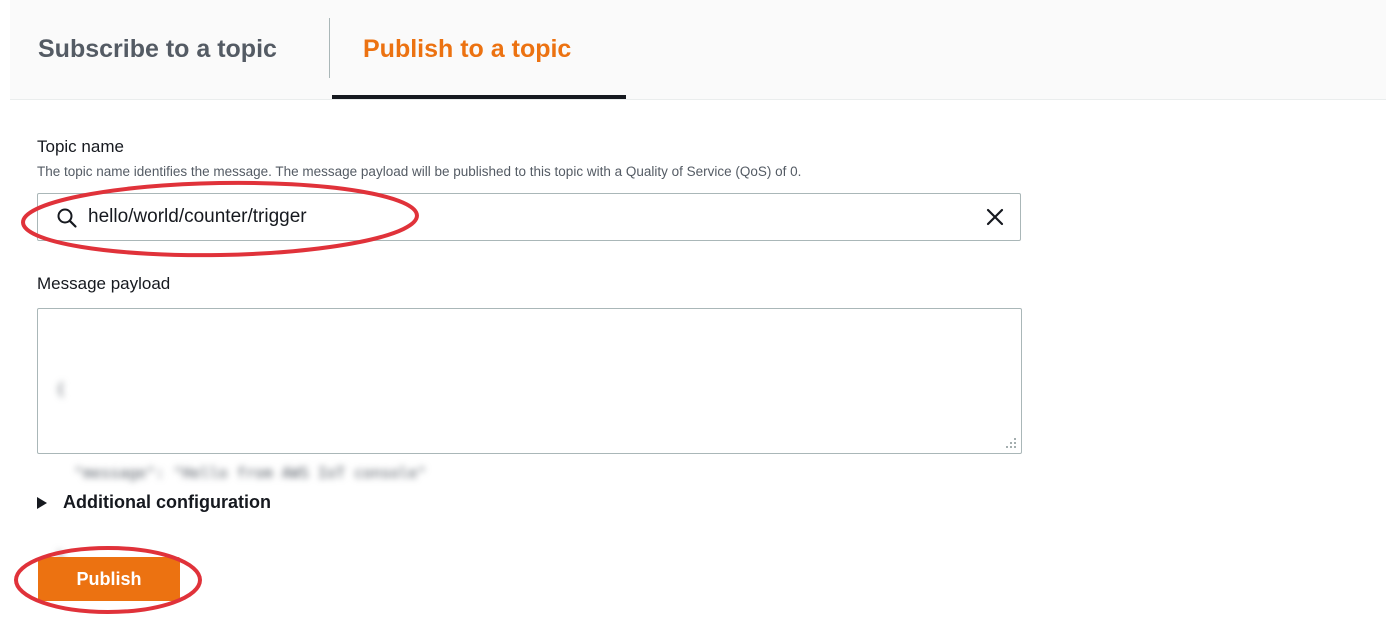  Describe the element at coordinates (241, 473) in the screenshot. I see `payload-line: "message": "Hello from AWS IoT console"` at that location.